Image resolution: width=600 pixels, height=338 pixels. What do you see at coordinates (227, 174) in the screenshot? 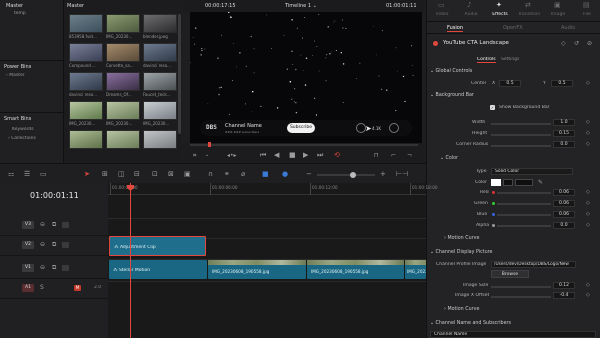
I see `linked-selection-icon: ⚭` at bounding box center [227, 174].